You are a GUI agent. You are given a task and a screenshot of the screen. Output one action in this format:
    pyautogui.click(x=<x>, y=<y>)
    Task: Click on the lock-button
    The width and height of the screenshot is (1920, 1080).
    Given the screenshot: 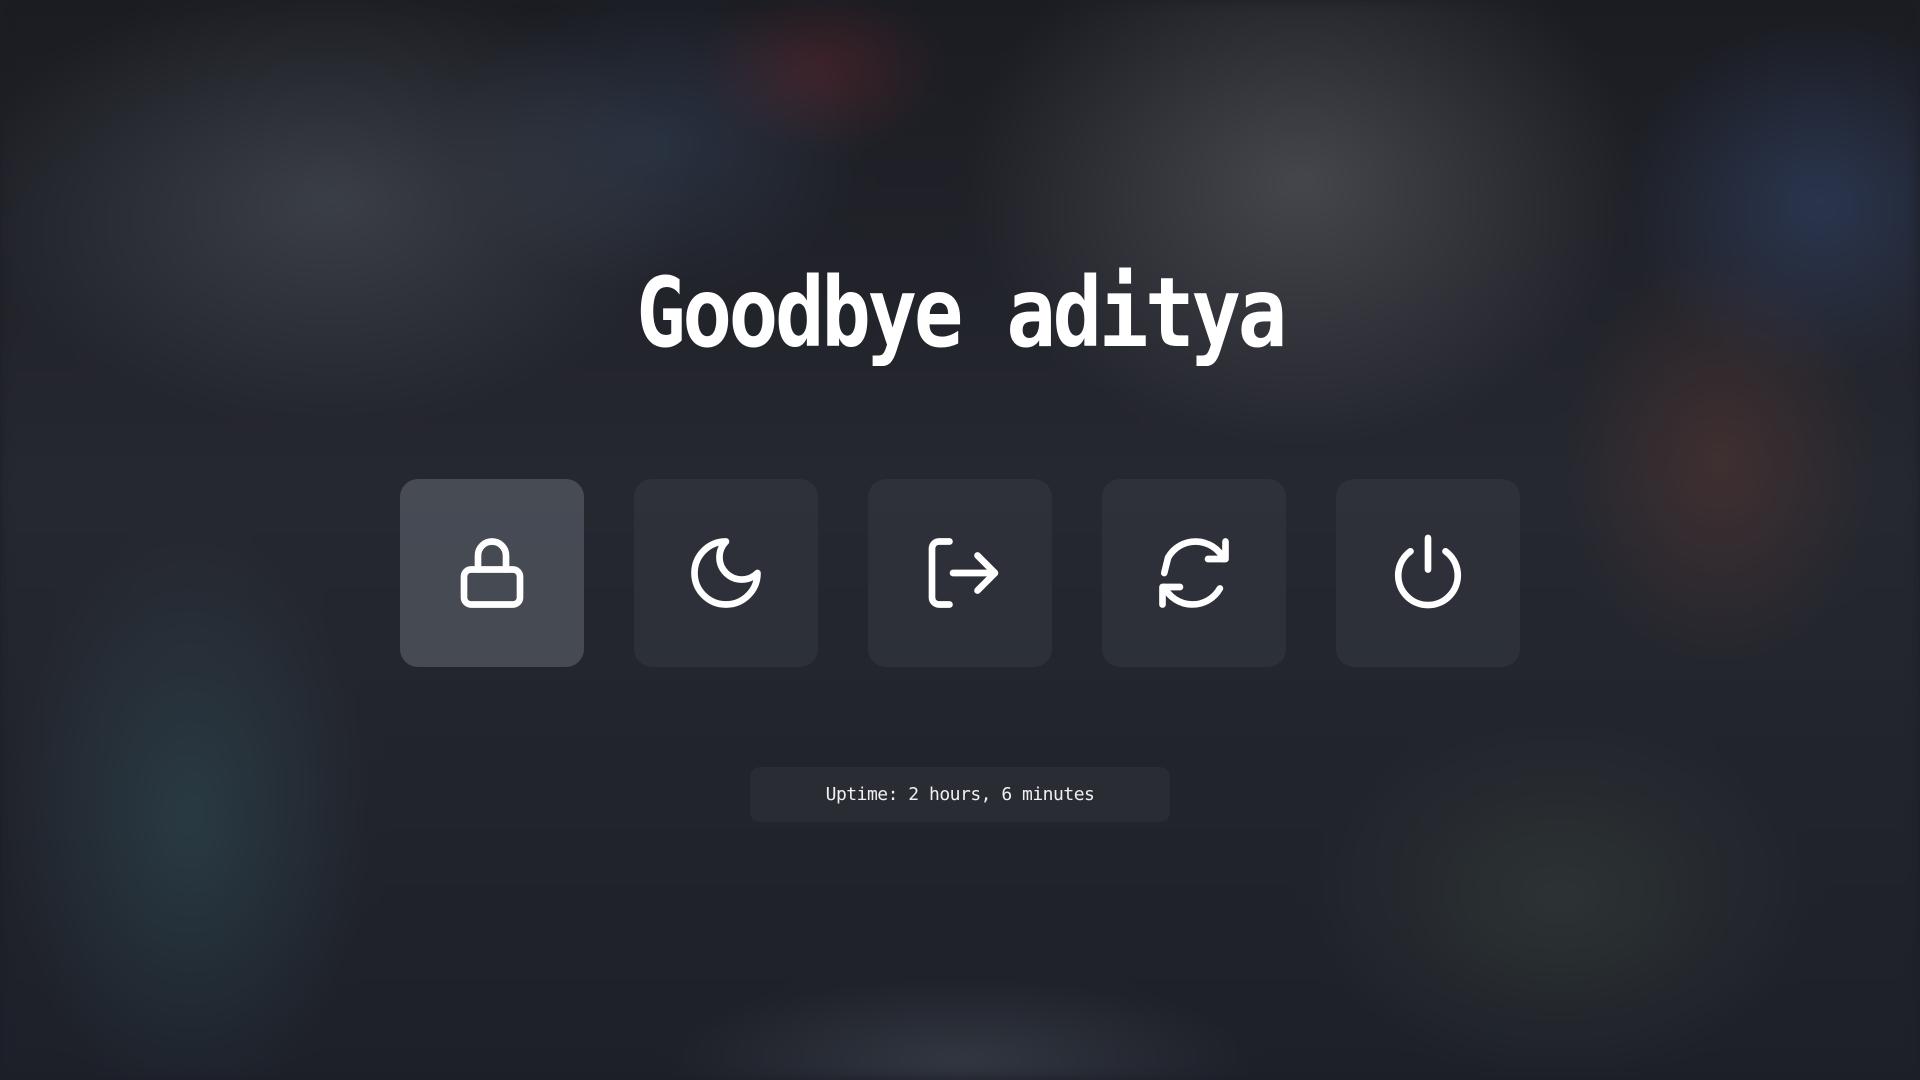 What is the action you would take?
    pyautogui.click(x=492, y=573)
    